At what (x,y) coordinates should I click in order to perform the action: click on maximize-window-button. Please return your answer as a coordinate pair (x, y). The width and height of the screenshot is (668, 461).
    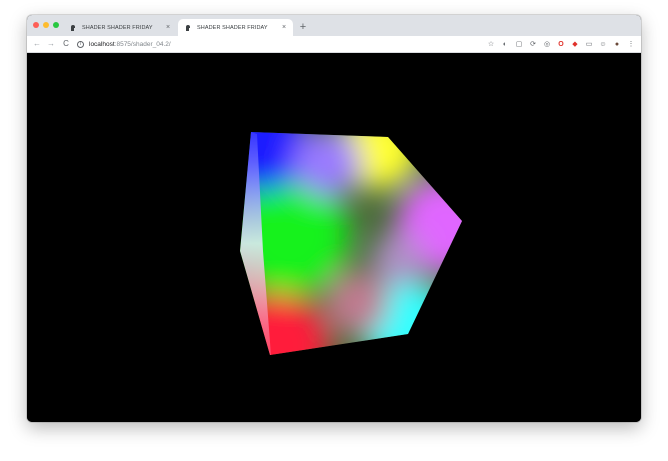
    Looking at the image, I should click on (56, 25).